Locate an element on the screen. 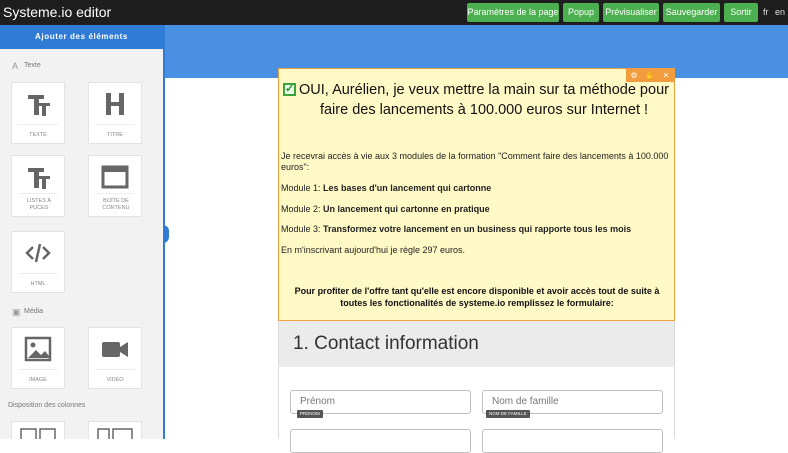  contact-section-header: 1. Contact information is located at coordinates (476, 344).